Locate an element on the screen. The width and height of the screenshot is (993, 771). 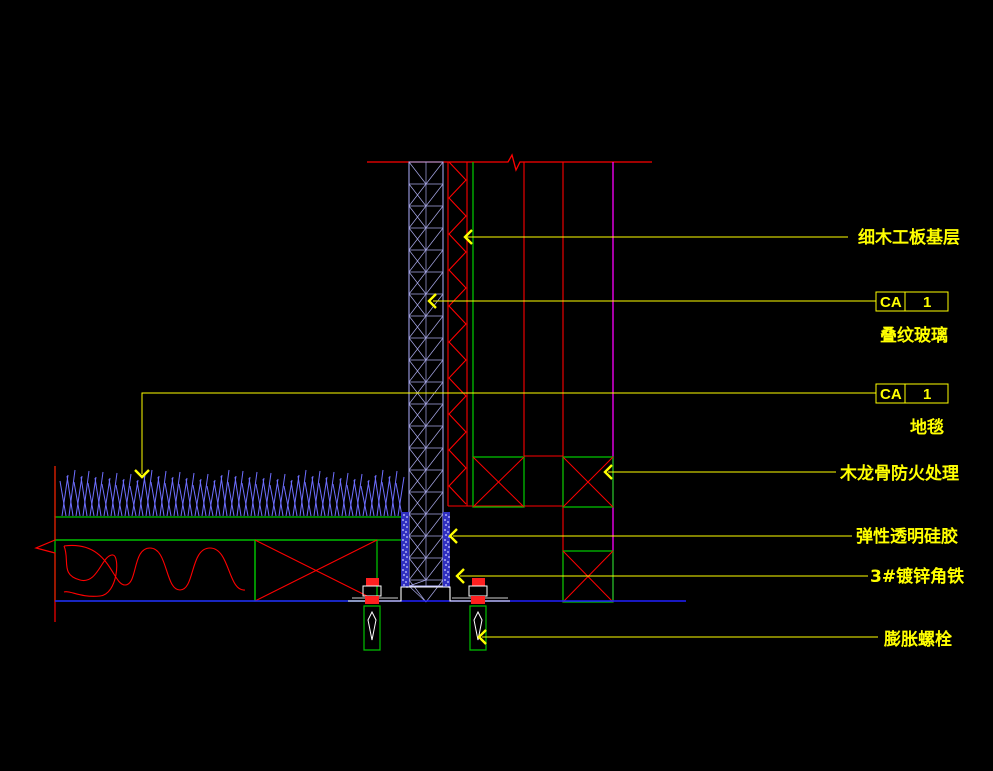
keel-boxes is located at coordinates (543, 529).